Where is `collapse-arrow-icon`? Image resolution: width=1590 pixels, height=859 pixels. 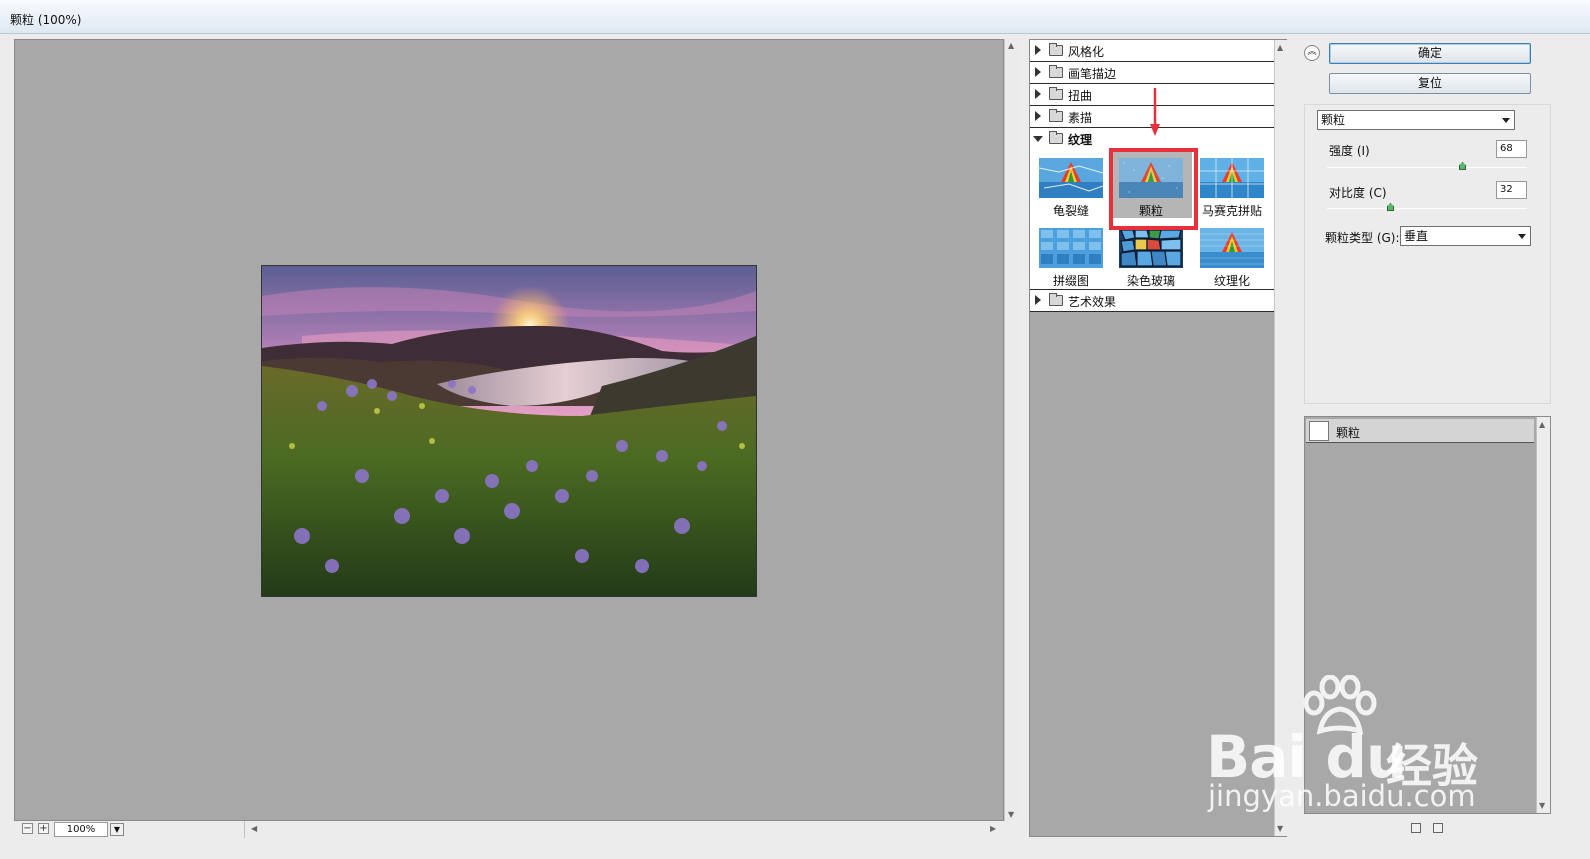
collapse-arrow-icon is located at coordinates (1038, 139).